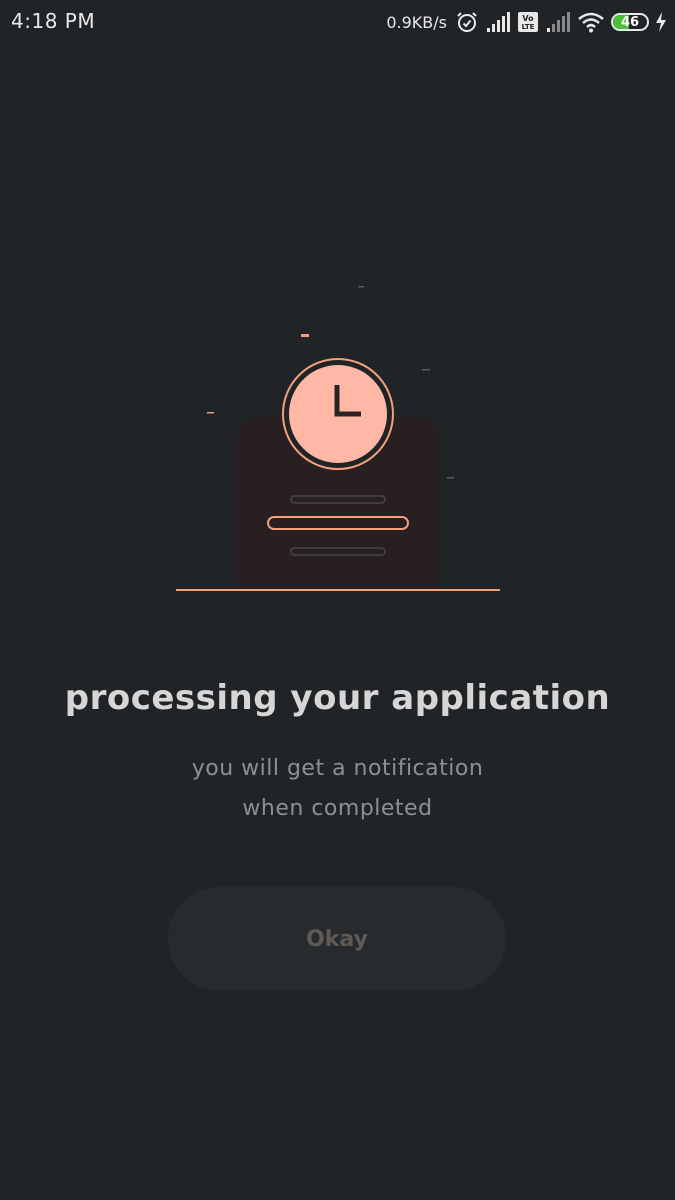 This screenshot has width=675, height=1200. What do you see at coordinates (337, 23) in the screenshot?
I see `status-bar: 4:18 PM 0.9KB/s Vo LTE 46` at bounding box center [337, 23].